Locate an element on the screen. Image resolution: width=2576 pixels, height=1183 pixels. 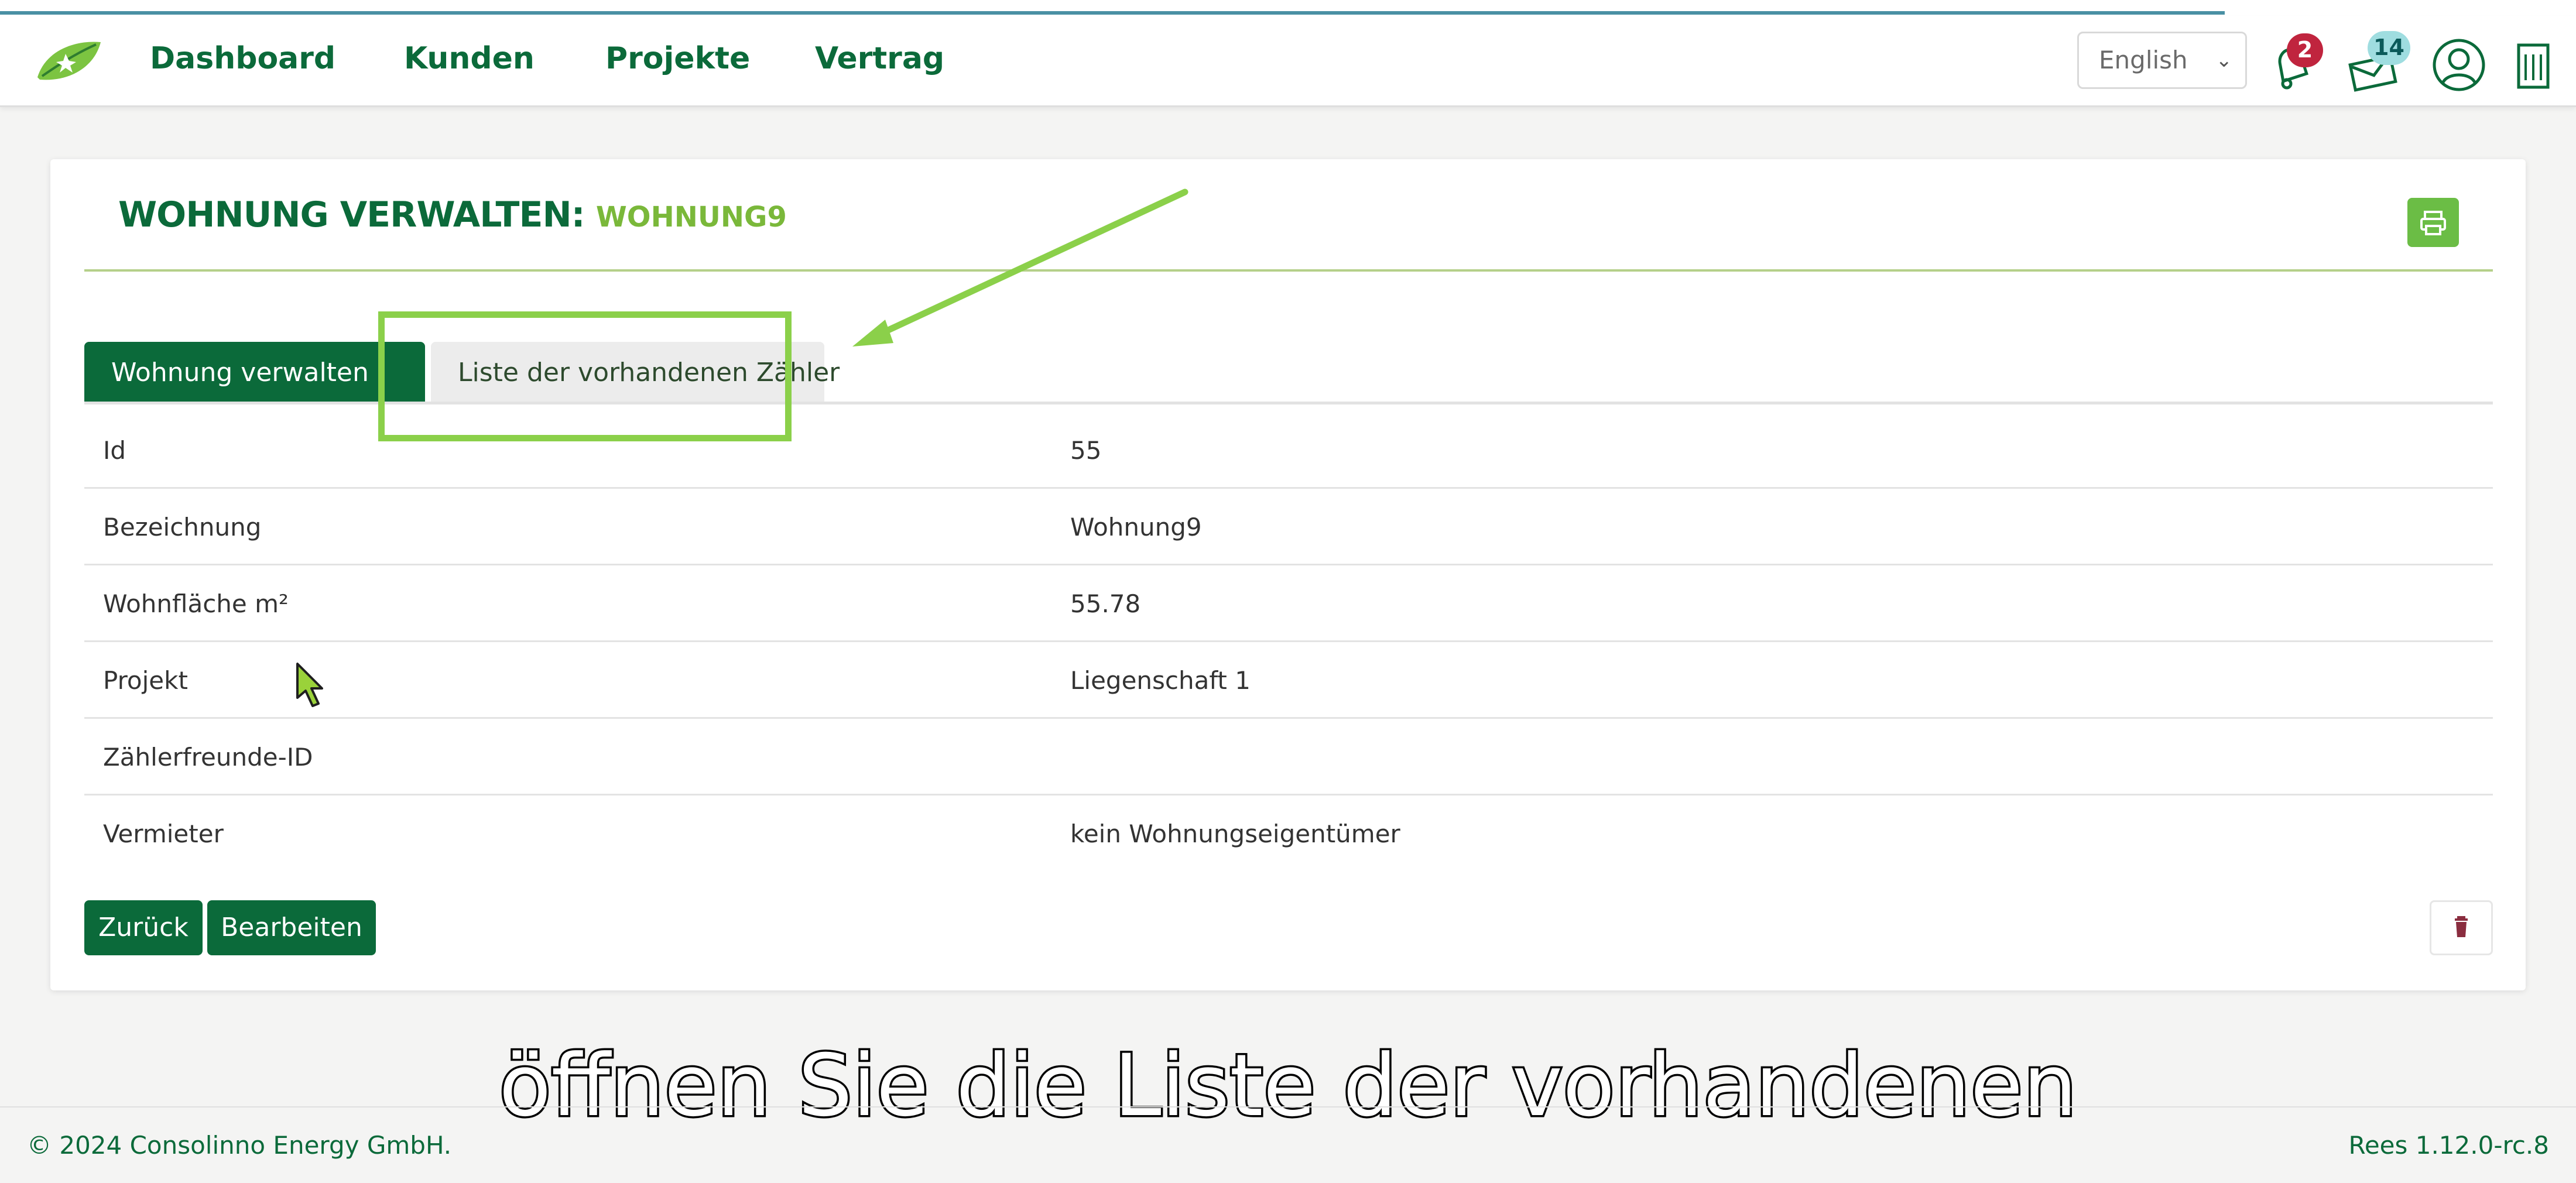
row-value: 55 is located at coordinates (1086, 451).